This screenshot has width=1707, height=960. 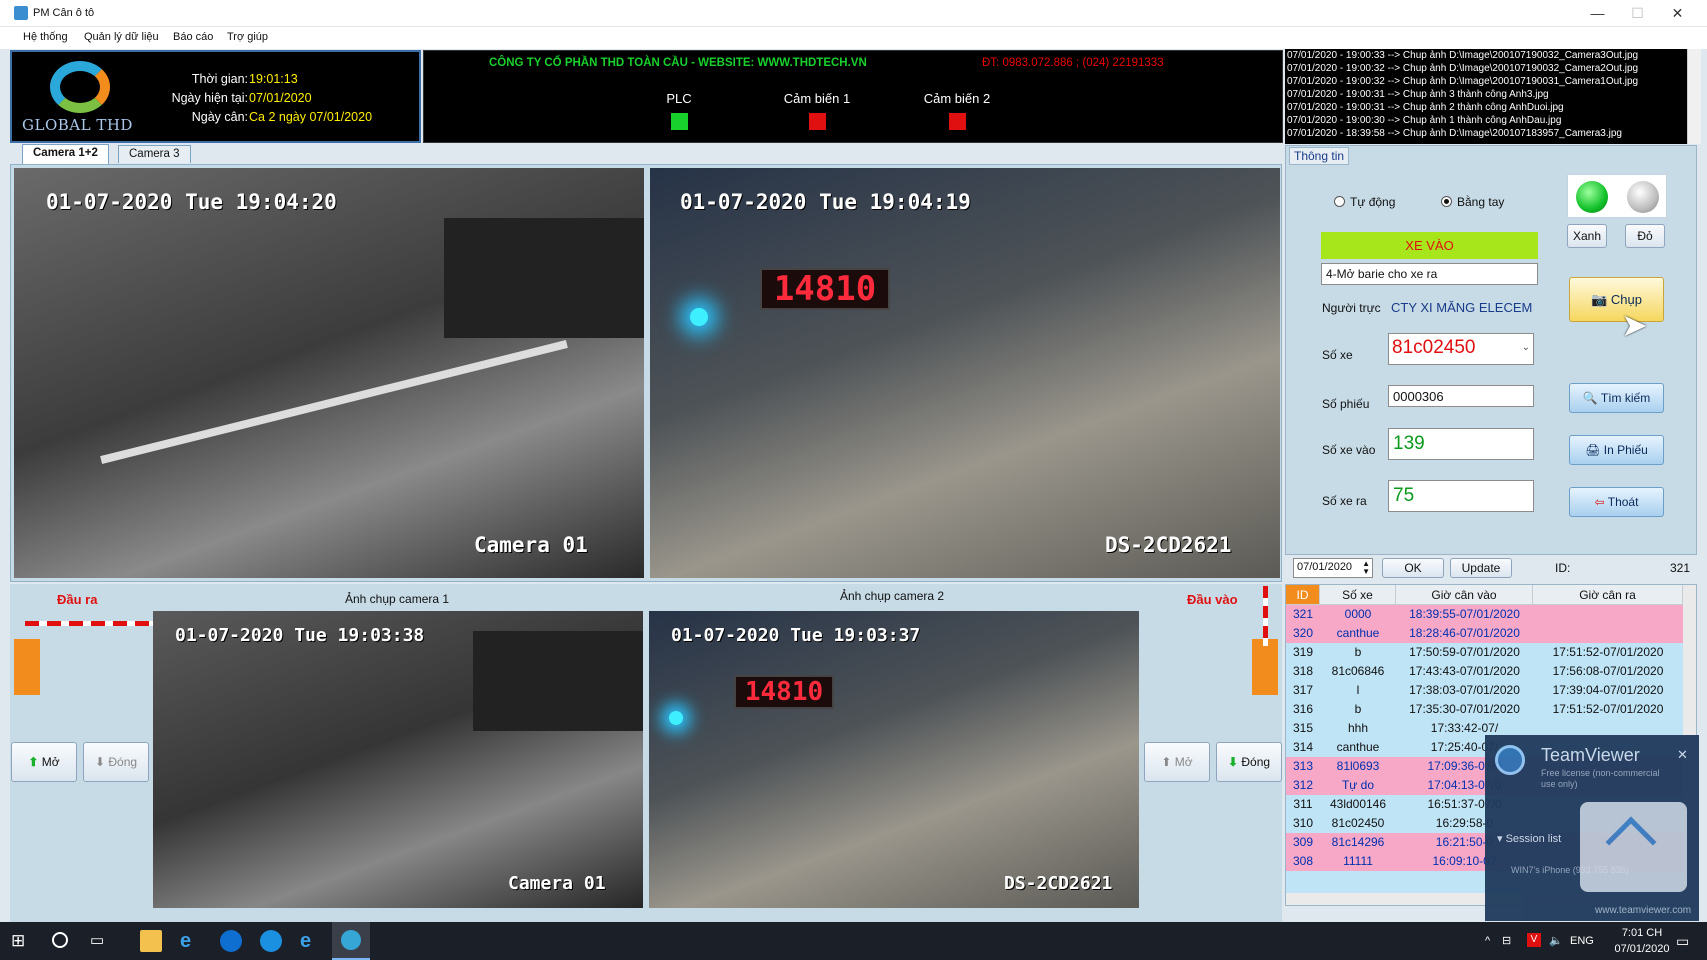 I want to click on session-list-label: ▾ Session list, so click(x=1529, y=838).